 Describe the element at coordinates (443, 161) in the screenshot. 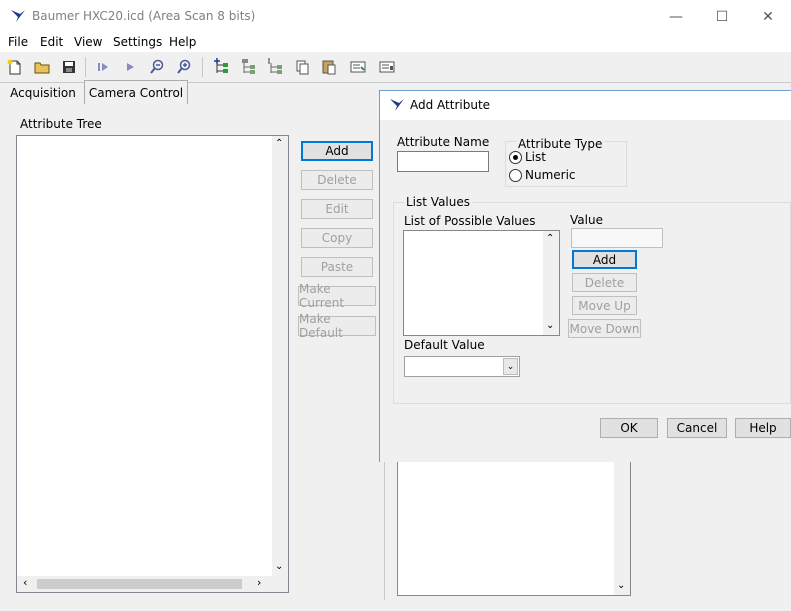

I see `attribute-name-input` at that location.